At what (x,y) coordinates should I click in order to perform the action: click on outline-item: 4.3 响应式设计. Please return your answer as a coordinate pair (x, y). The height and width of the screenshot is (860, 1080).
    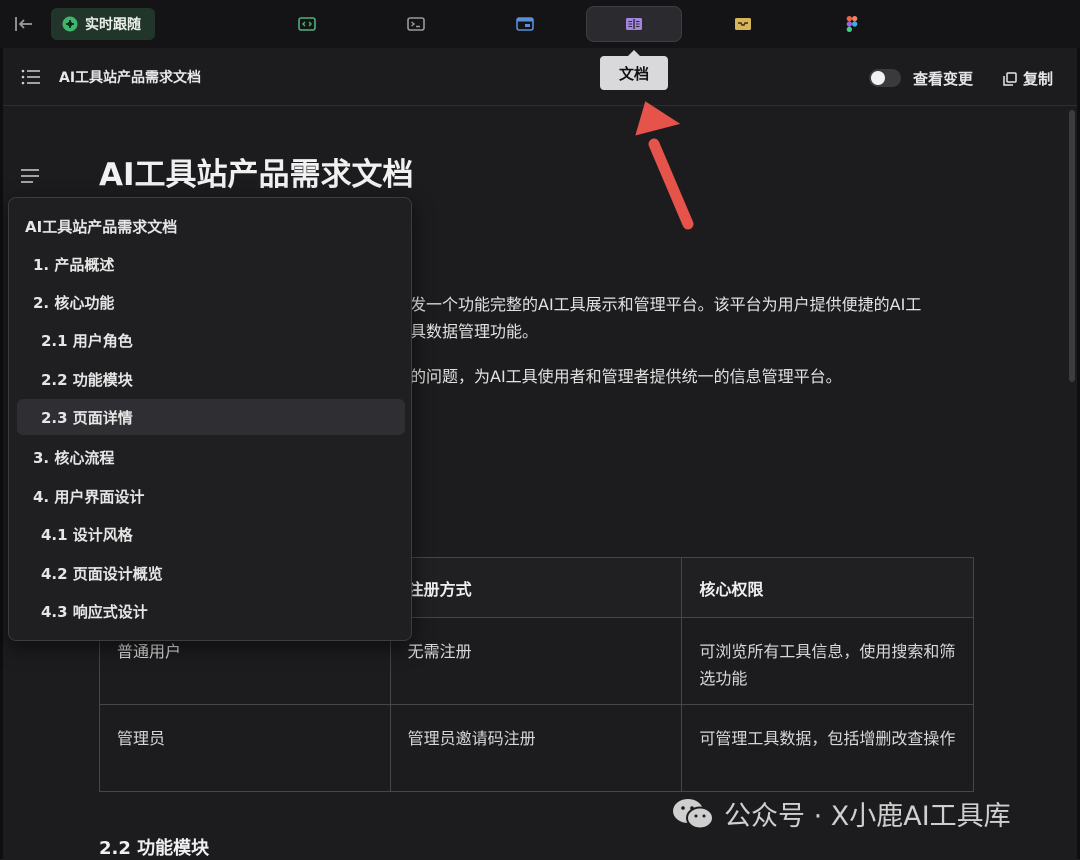
    Looking at the image, I should click on (211, 611).